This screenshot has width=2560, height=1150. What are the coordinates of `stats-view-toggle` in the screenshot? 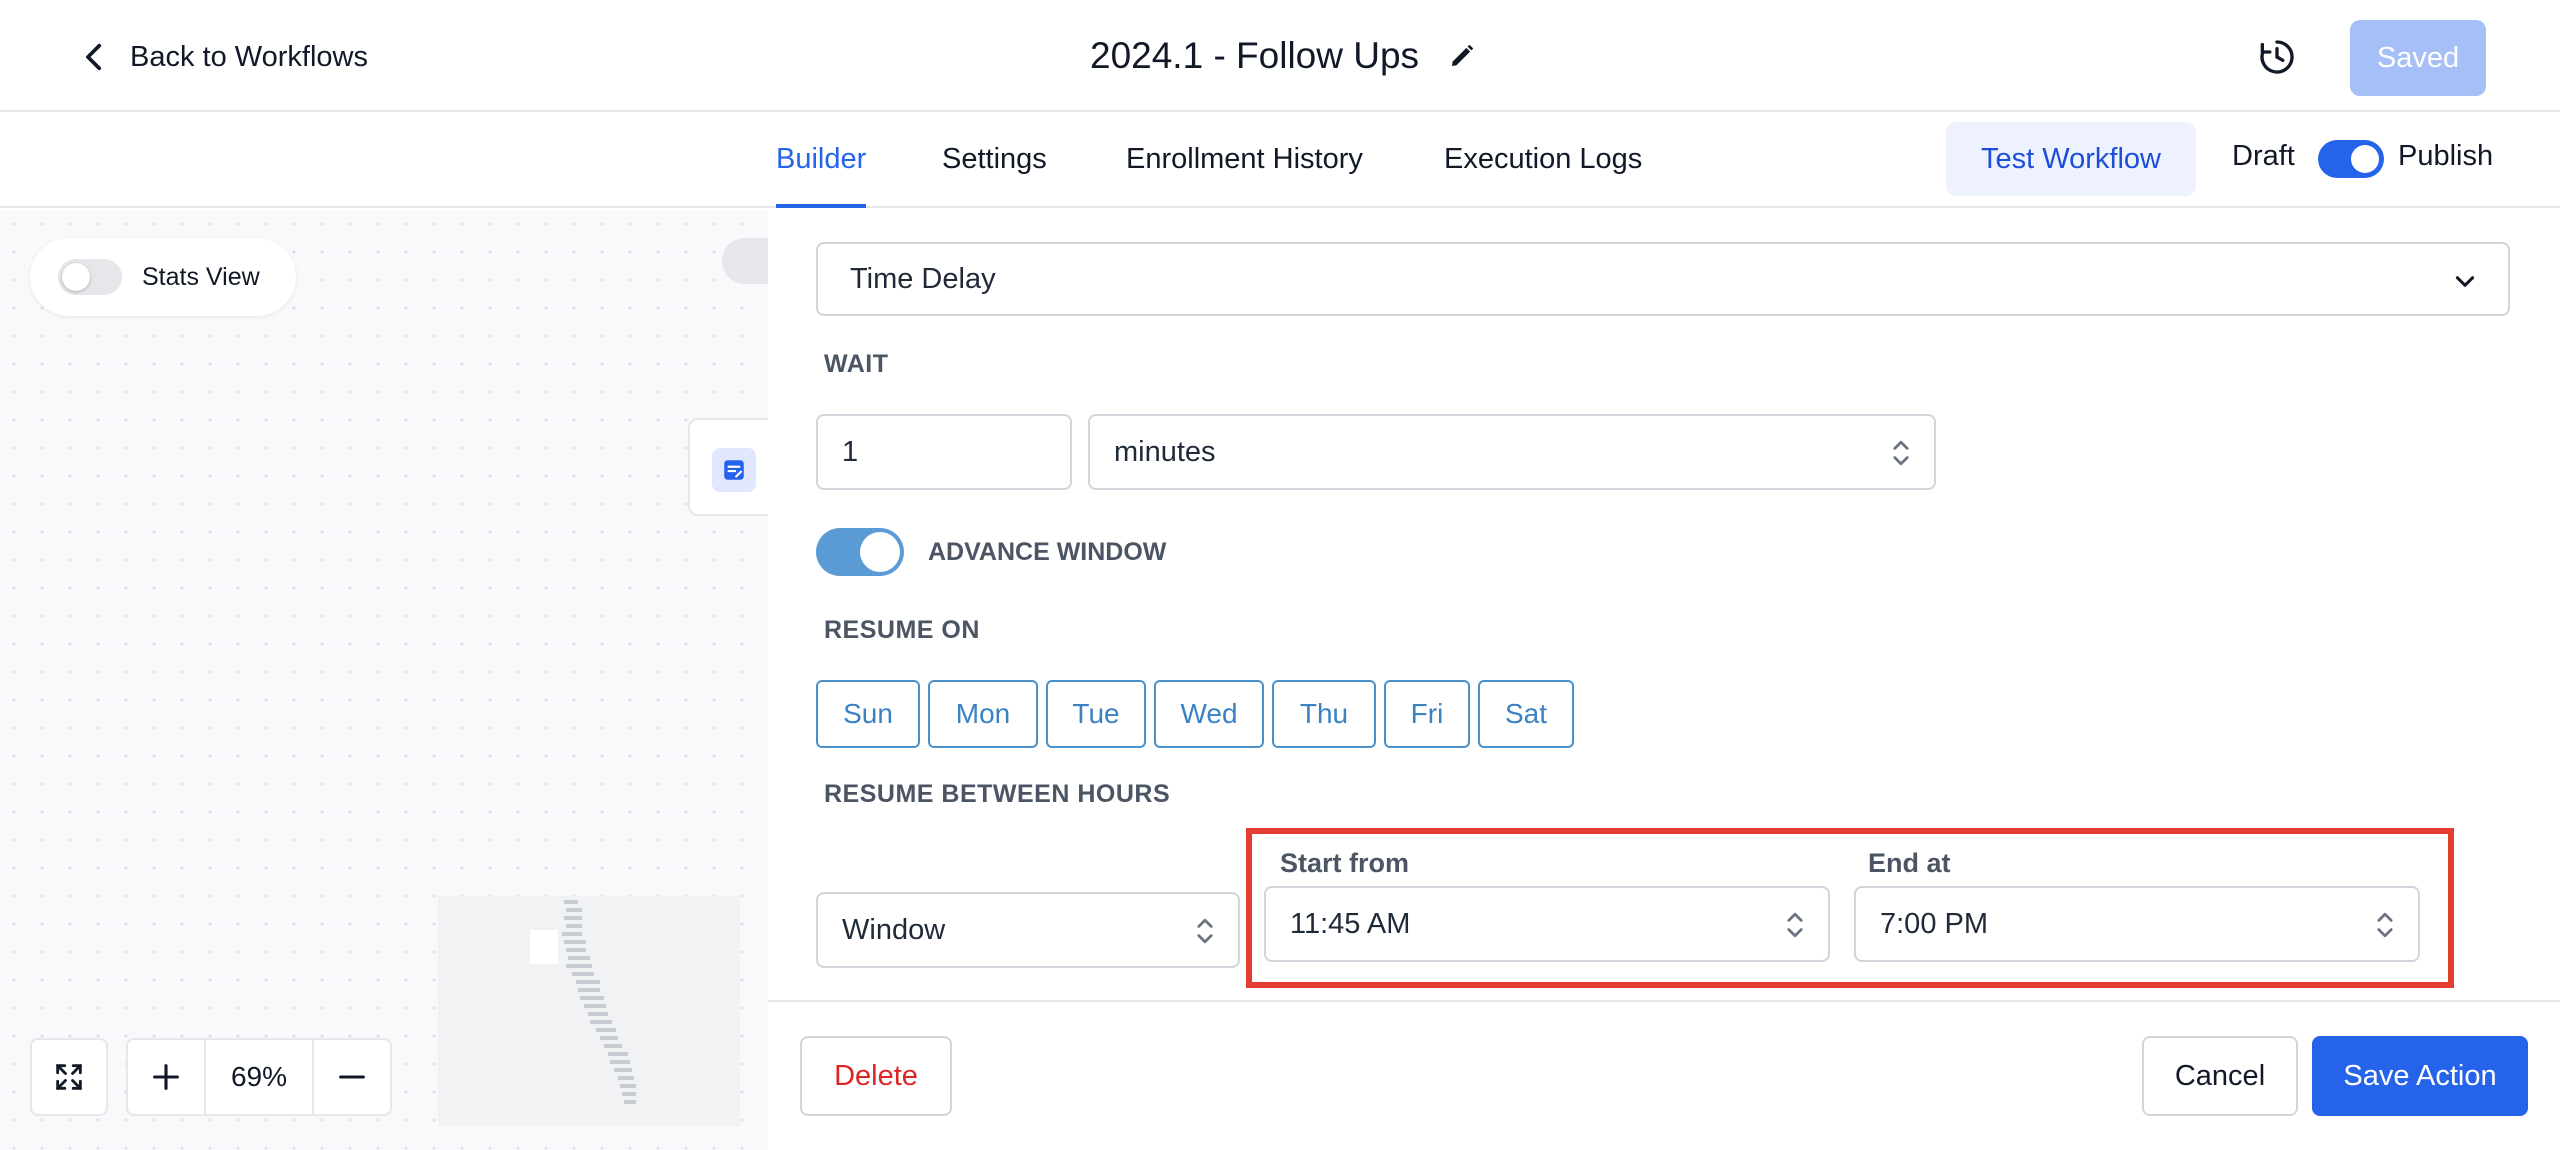 It's located at (90, 277).